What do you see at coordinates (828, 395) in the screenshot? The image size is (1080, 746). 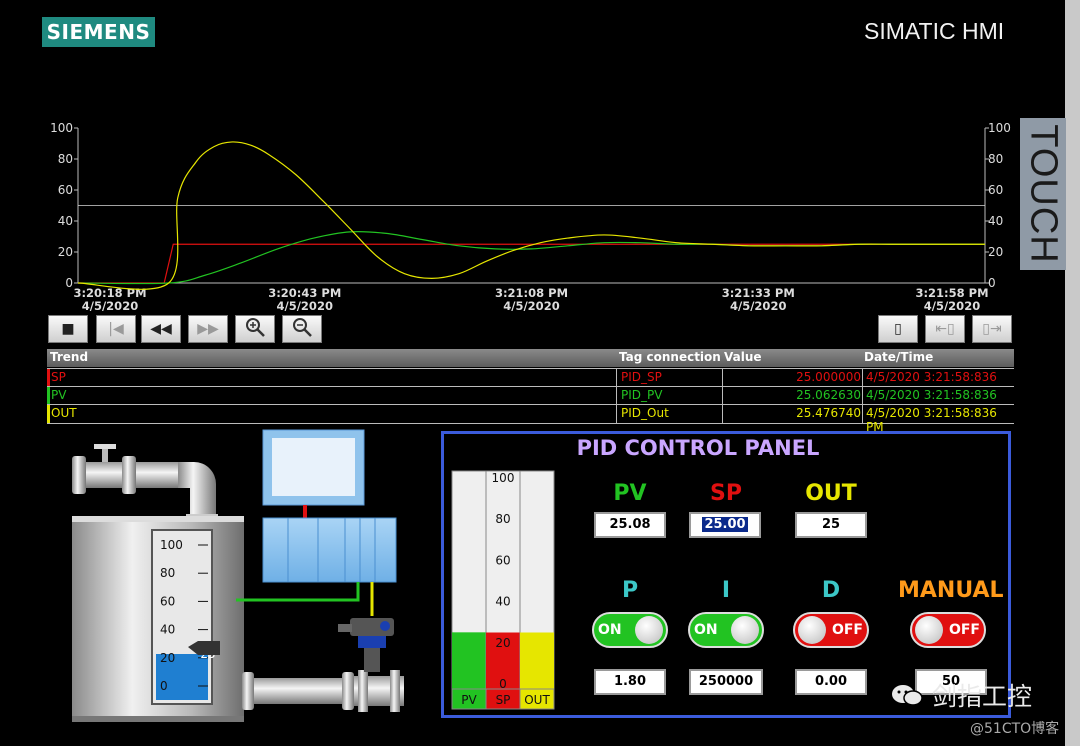 I see `row-value: 25.062630` at bounding box center [828, 395].